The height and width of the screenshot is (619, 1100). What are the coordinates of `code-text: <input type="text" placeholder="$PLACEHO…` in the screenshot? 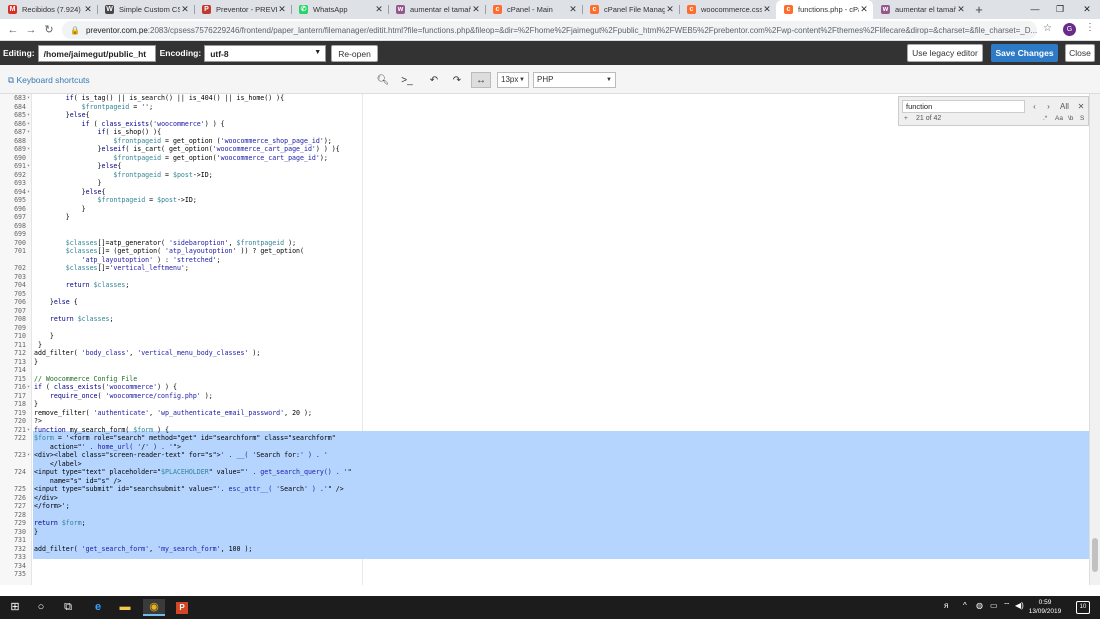 It's located at (193, 472).